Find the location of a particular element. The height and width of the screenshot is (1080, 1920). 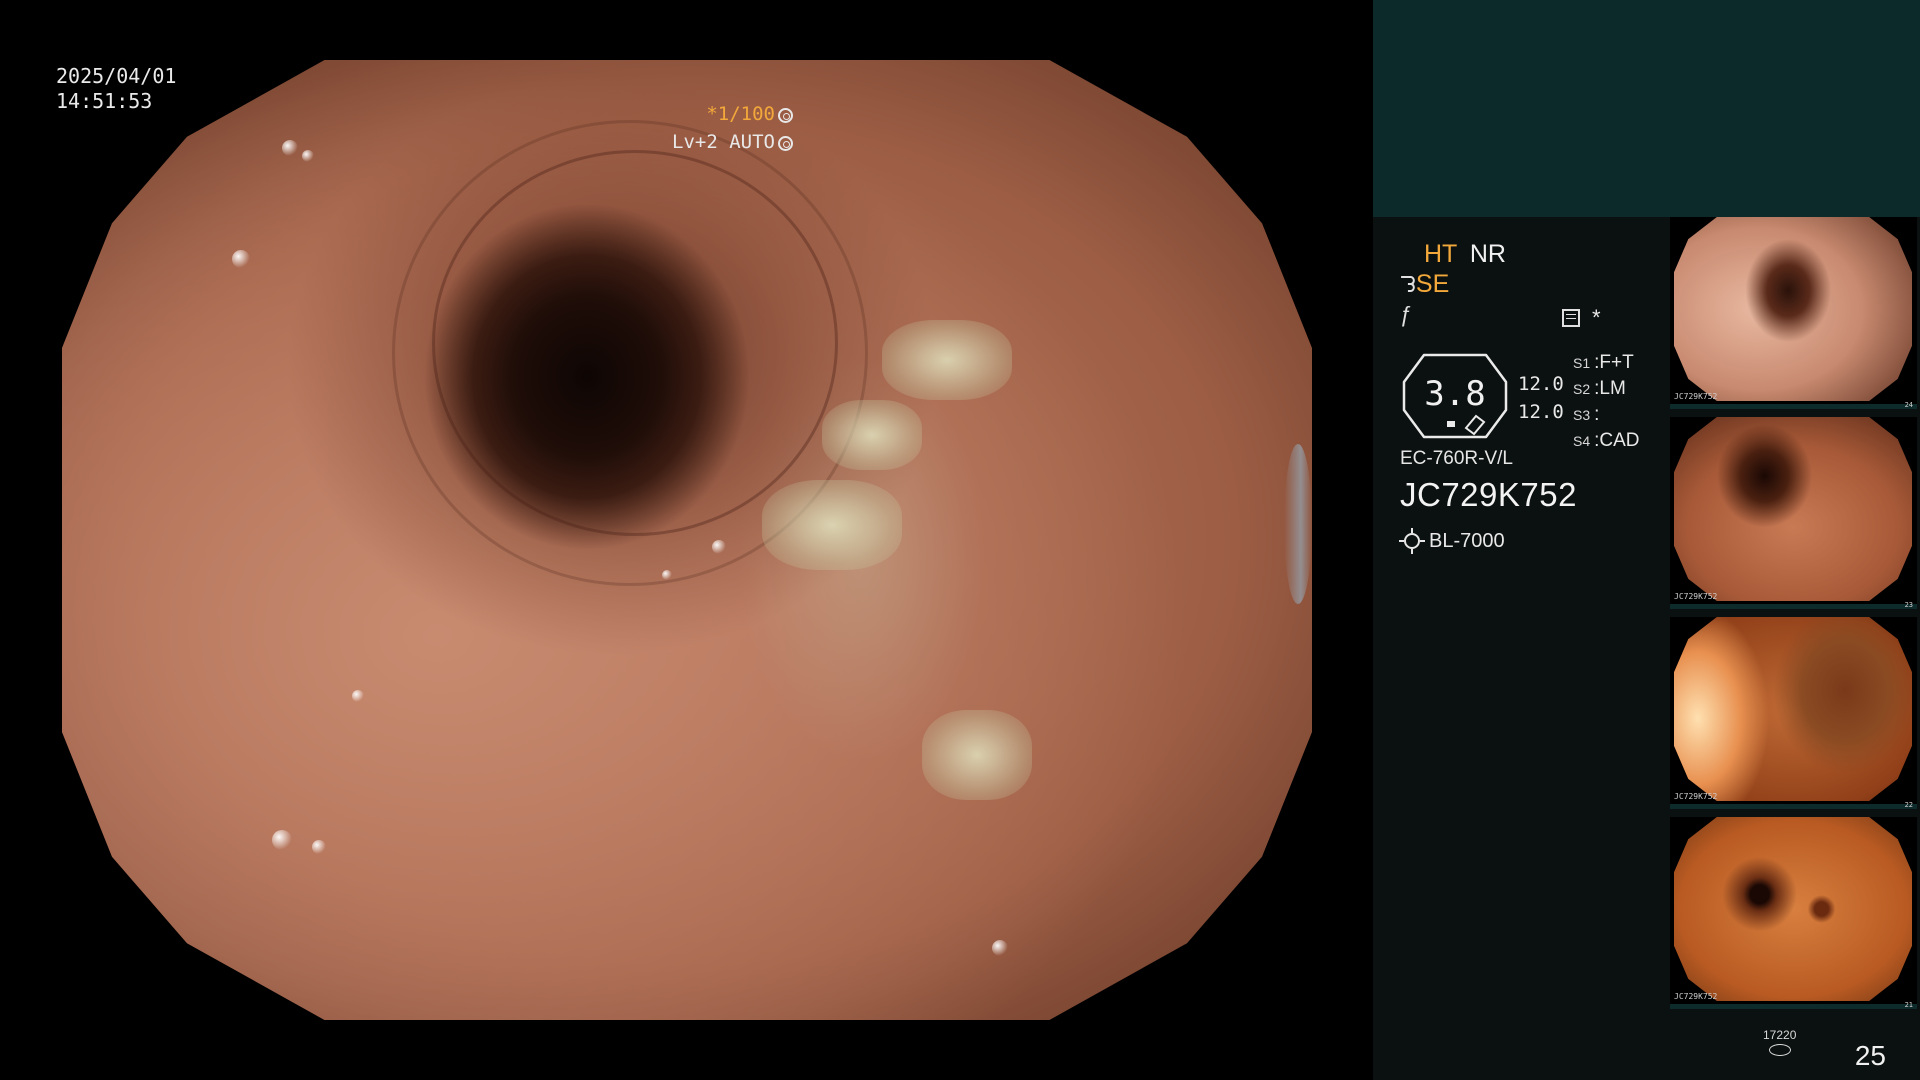

switch-s2: S2:LM is located at coordinates (1599, 388).